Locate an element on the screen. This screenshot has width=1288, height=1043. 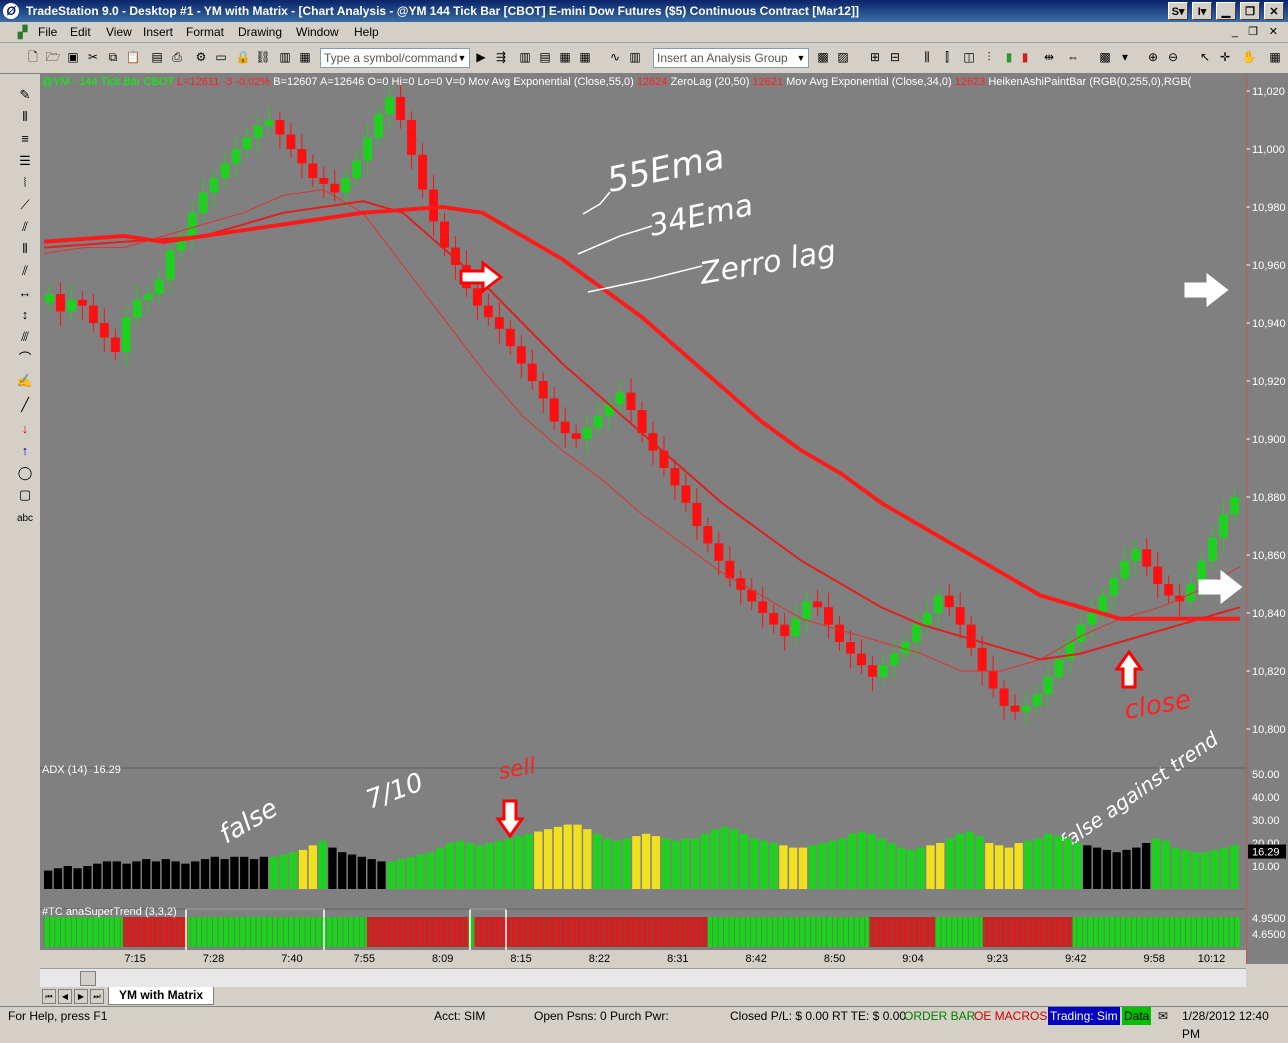
vertical-lines-icon: ⦀ is located at coordinates (25, 117).